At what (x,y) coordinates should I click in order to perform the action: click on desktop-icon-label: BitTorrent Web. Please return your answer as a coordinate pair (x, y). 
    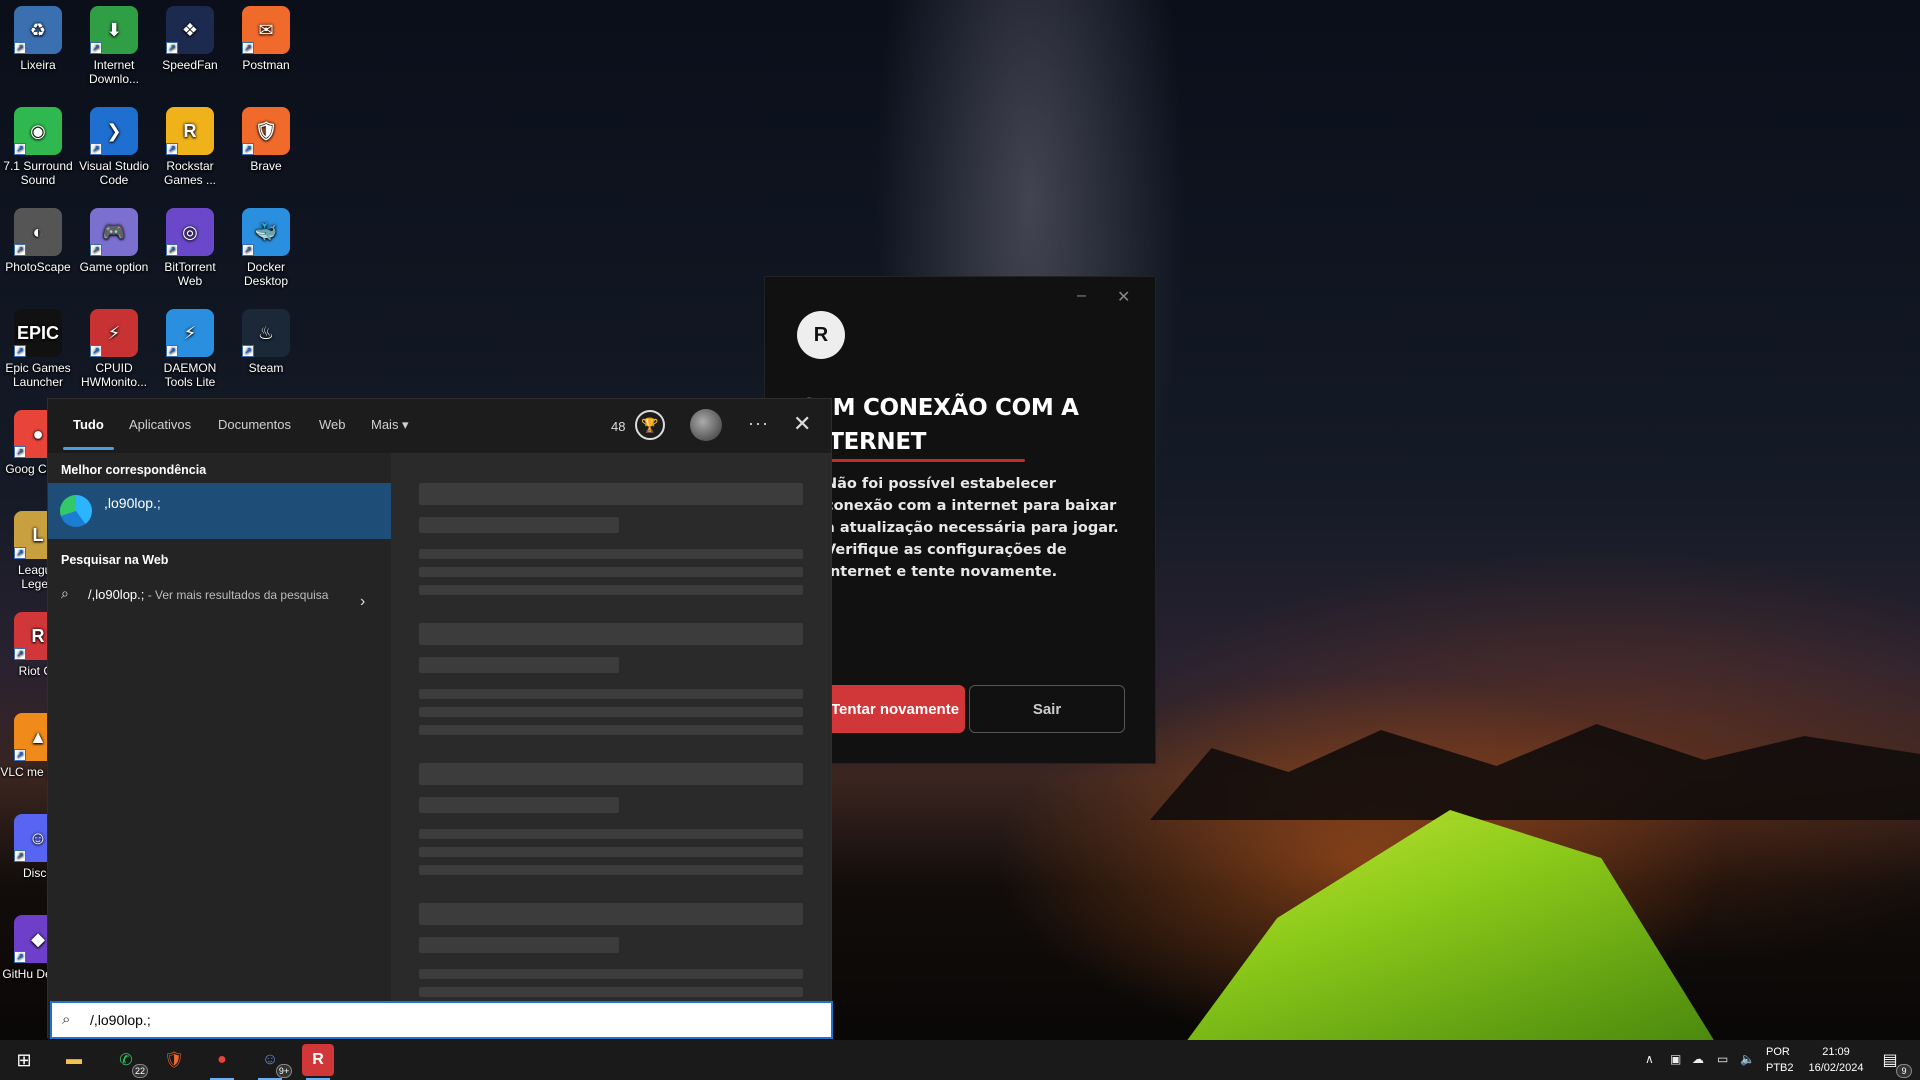
    Looking at the image, I should click on (190, 274).